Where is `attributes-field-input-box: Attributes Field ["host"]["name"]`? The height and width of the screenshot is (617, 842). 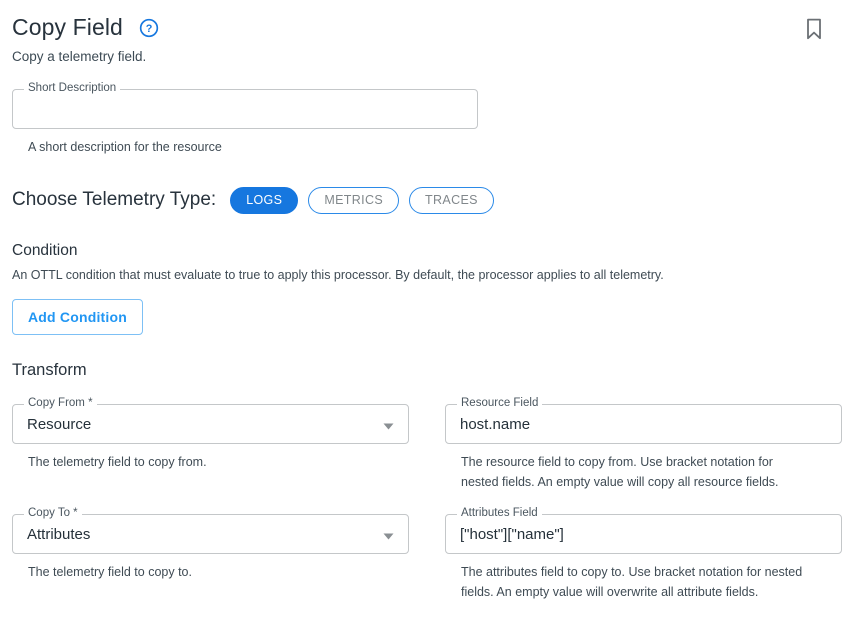 attributes-field-input-box: Attributes Field ["host"]["name"] is located at coordinates (643, 531).